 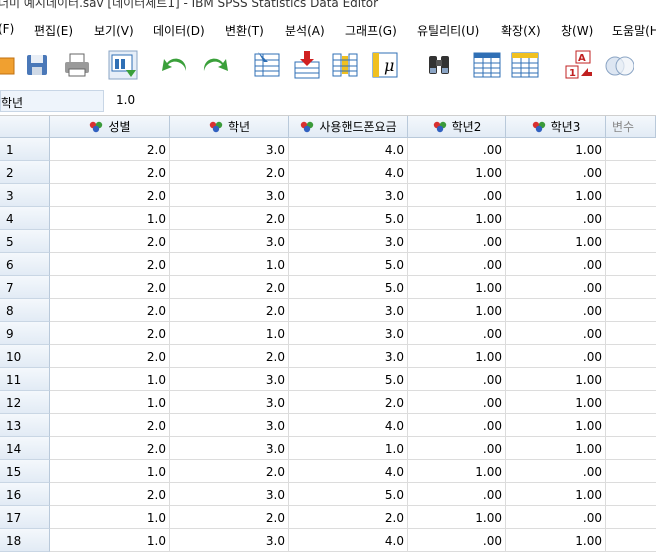 What do you see at coordinates (37, 65) in the screenshot?
I see `save-icon` at bounding box center [37, 65].